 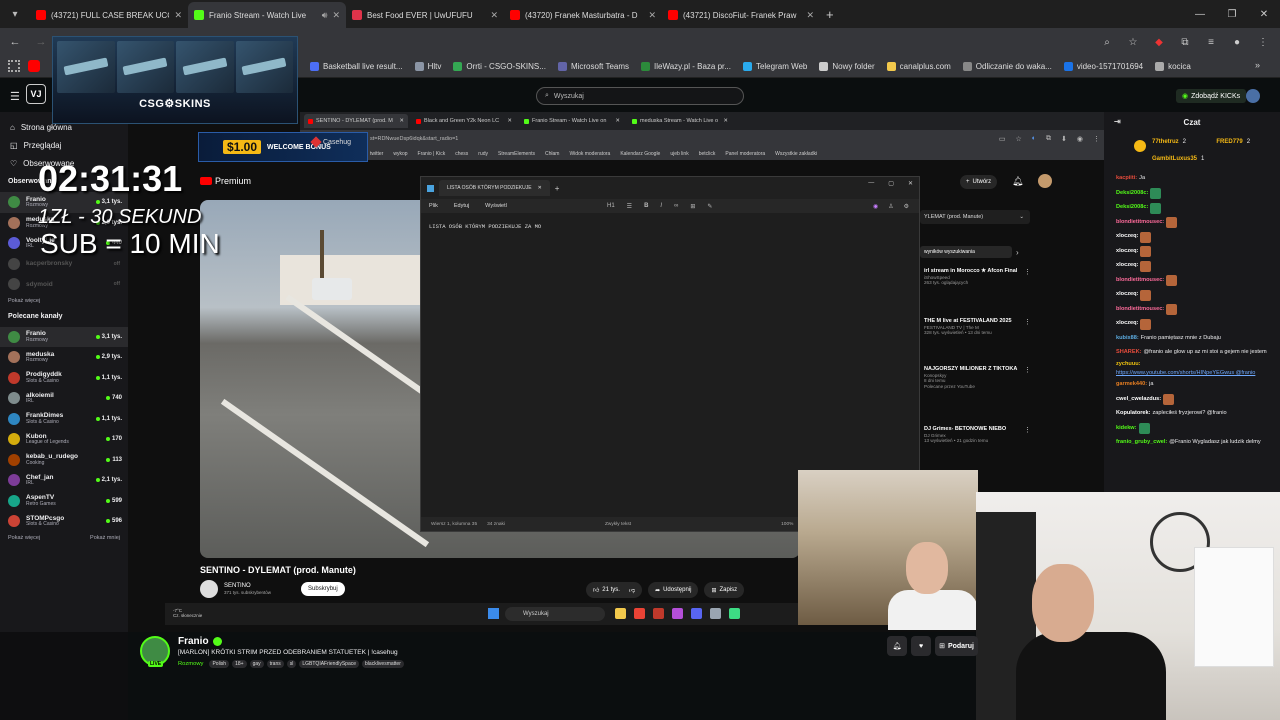 What do you see at coordinates (36, 94) in the screenshot?
I see `site-logo: VJ` at bounding box center [36, 94].